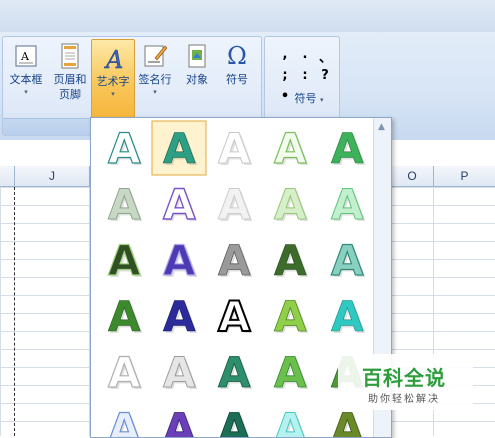 The image size is (495, 438). What do you see at coordinates (235, 420) in the screenshot?
I see `wordart-style-dark-teal: A` at bounding box center [235, 420].